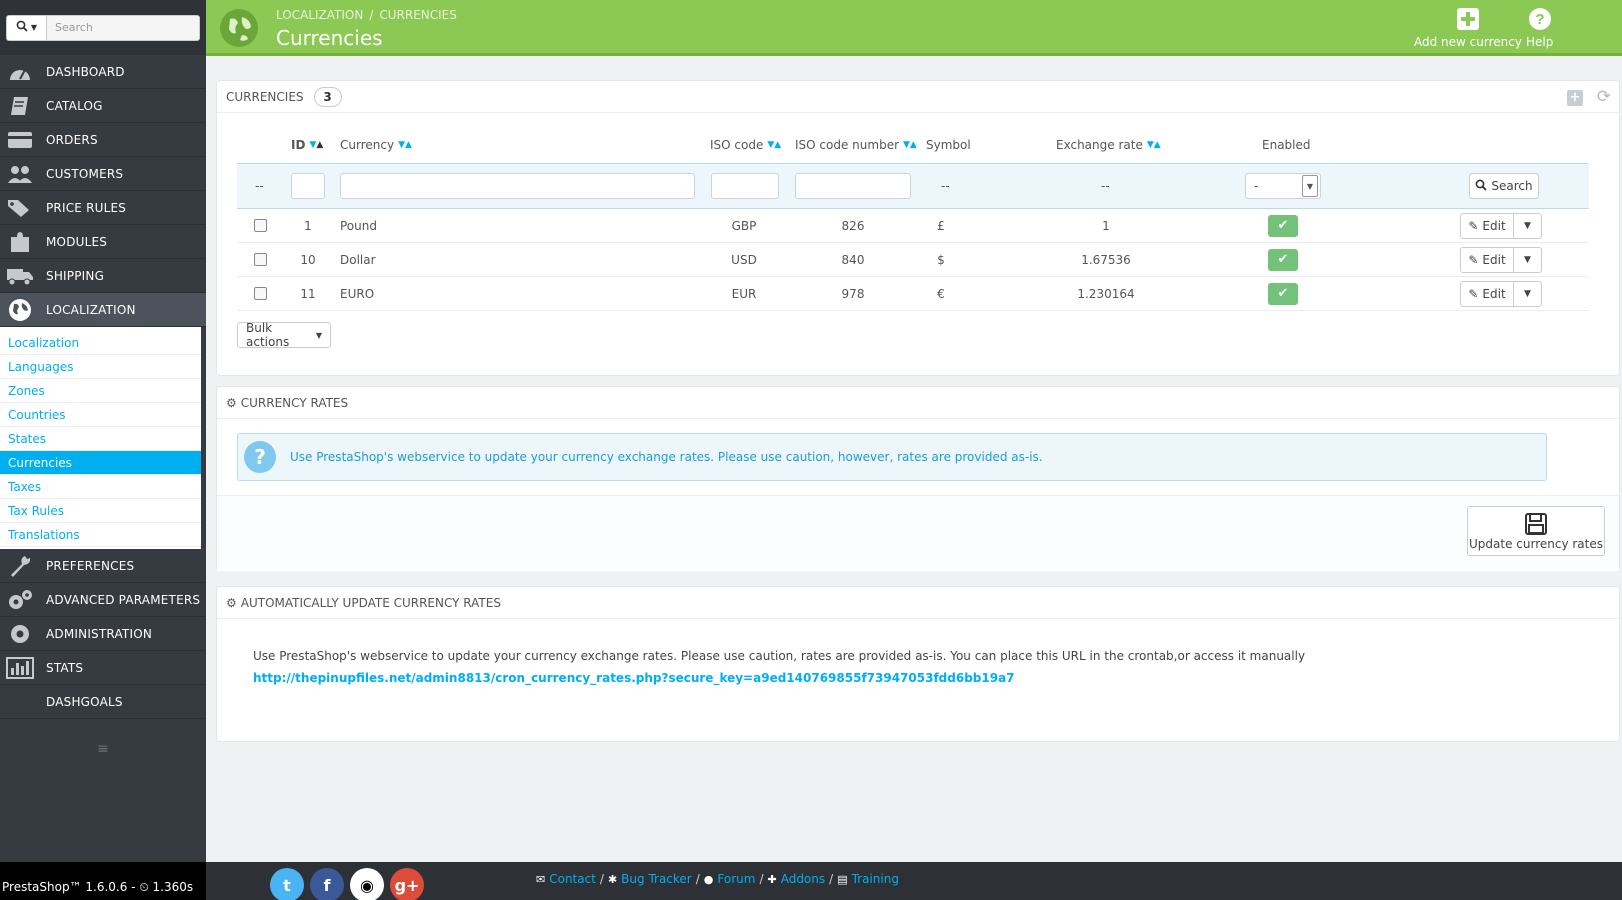  Describe the element at coordinates (103, 634) in the screenshot. I see `nav-item-administration: ADMINISTRATION` at that location.